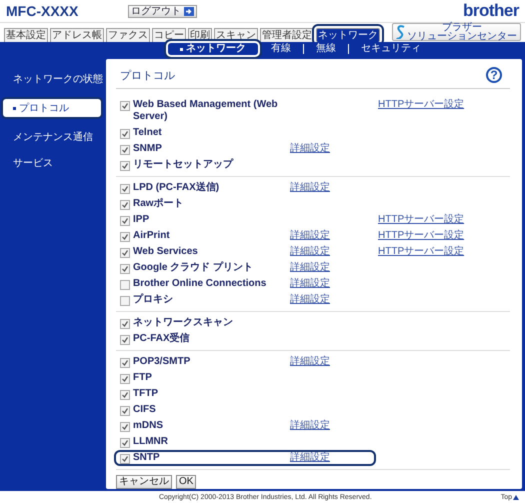  Describe the element at coordinates (147, 133) in the screenshot. I see `protocol-label: Telnet` at that location.